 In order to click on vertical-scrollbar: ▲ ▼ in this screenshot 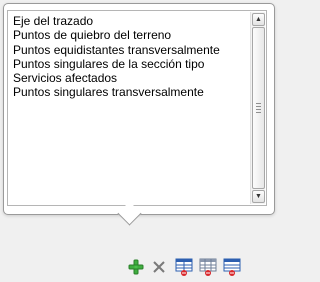, I will do `click(257, 108)`.